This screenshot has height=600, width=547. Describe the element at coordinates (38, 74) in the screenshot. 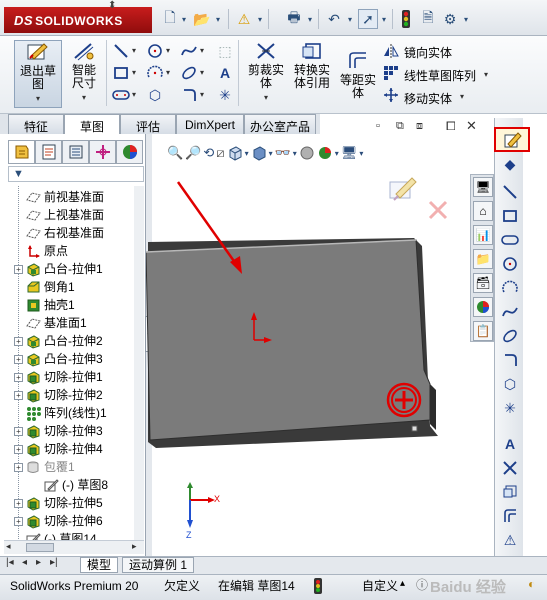

I see `exit-sketch-button: 退出草图 ▾` at that location.